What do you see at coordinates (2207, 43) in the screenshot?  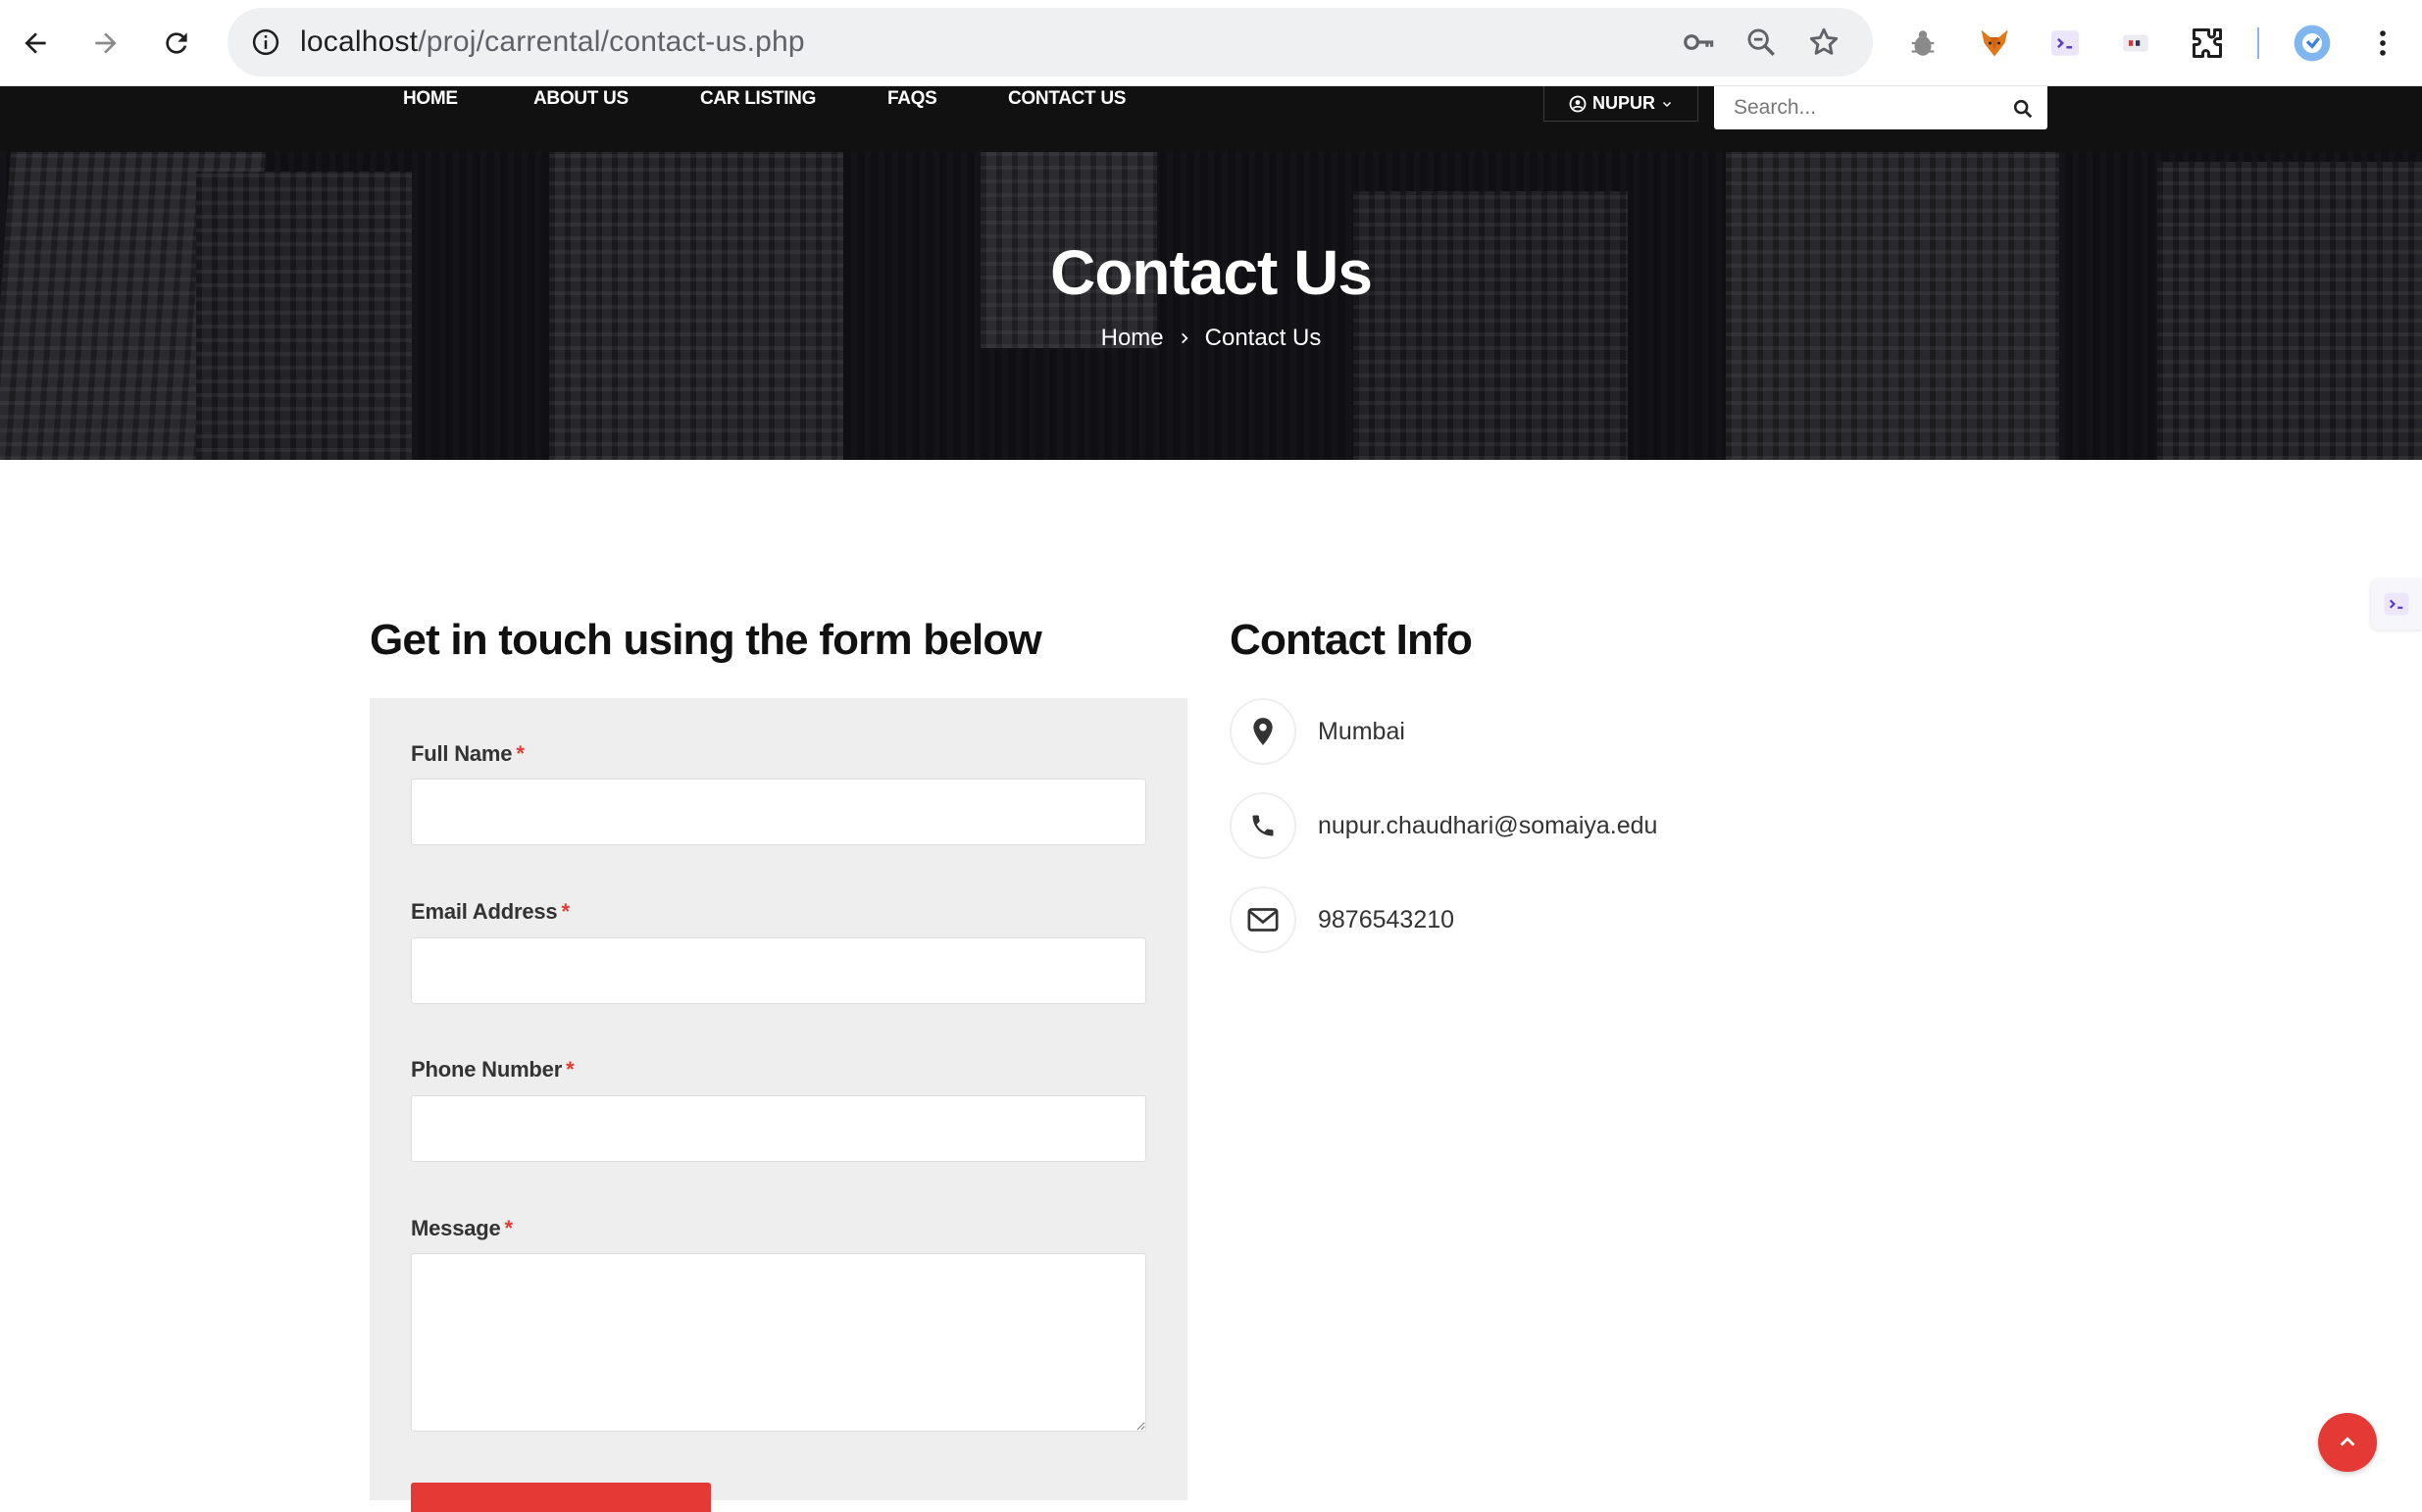 I see `extensions-puzzle-icon` at bounding box center [2207, 43].